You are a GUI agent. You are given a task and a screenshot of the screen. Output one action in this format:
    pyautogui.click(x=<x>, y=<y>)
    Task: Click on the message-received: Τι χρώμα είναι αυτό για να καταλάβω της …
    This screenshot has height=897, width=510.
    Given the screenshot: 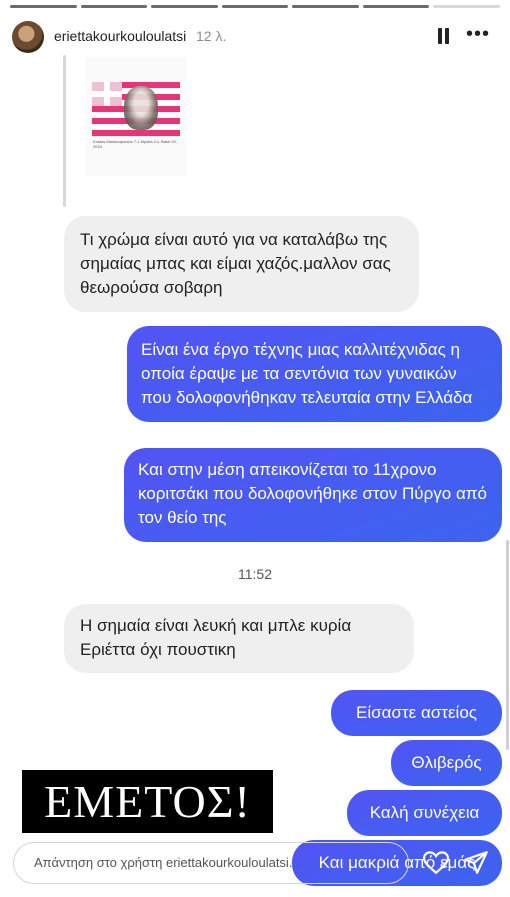 What is the action you would take?
    pyautogui.click(x=241, y=264)
    